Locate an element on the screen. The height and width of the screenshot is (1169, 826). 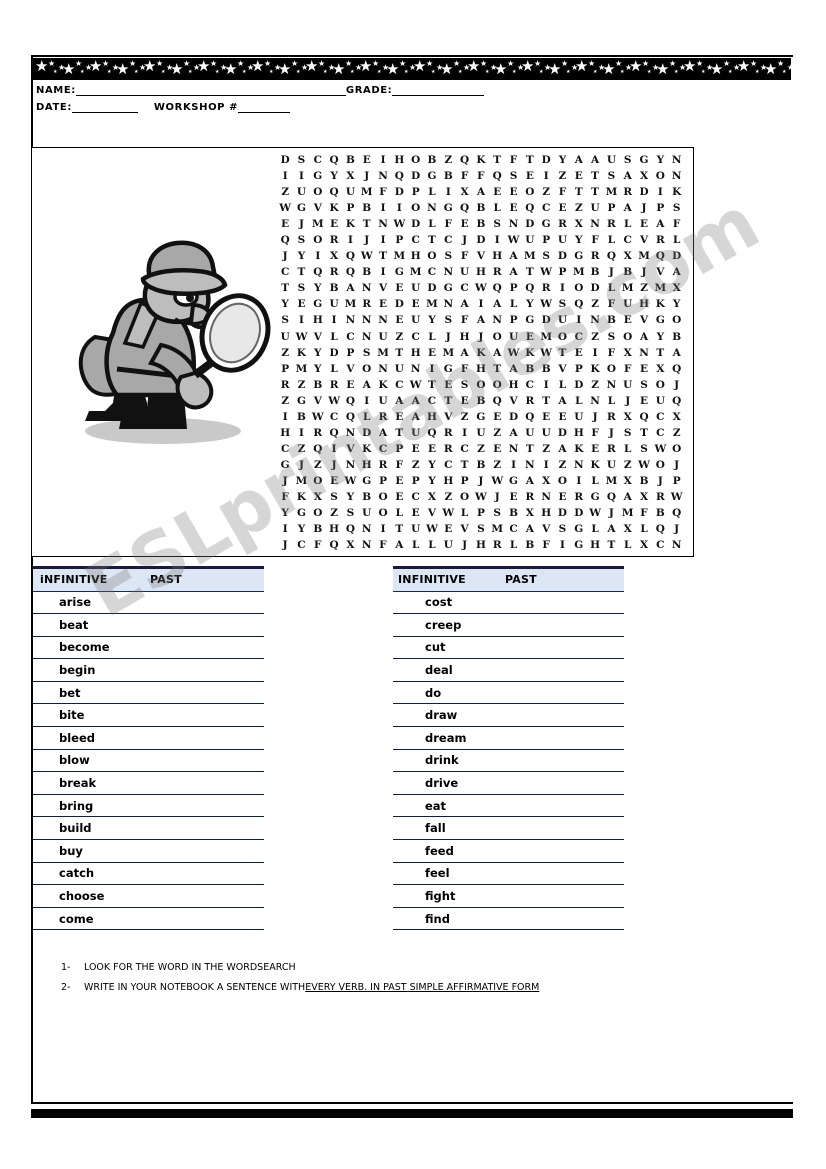
wordsearch-letter: P is located at coordinates (350, 208).